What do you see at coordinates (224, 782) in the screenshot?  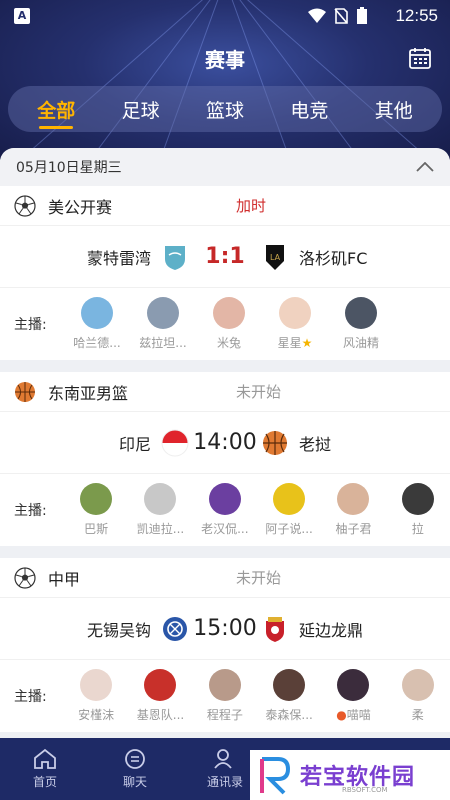 I see `nav-label: 通讯录` at bounding box center [224, 782].